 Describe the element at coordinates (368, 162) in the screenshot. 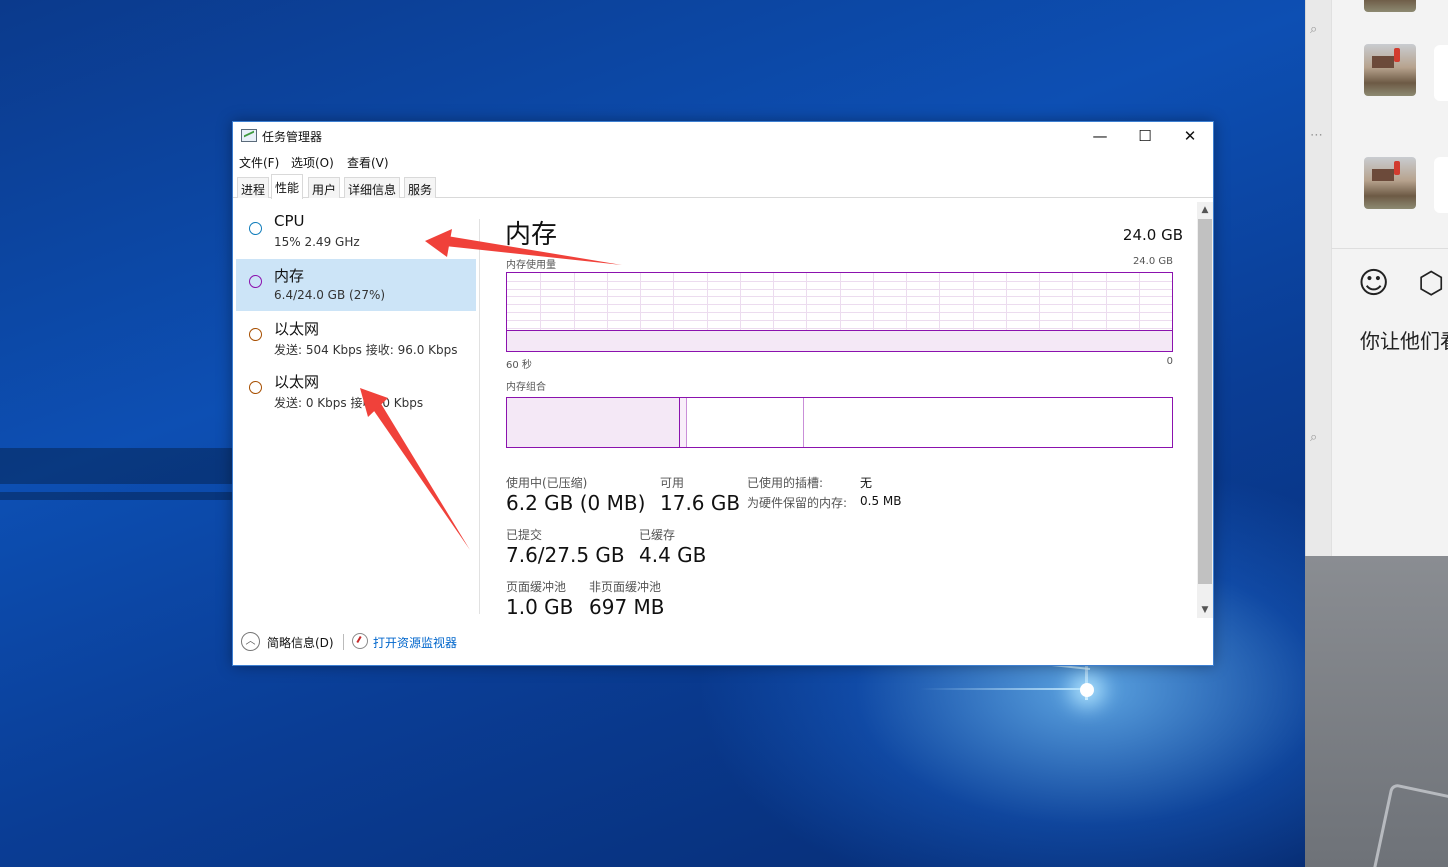

I see `menu-view: 查看(V)` at that location.